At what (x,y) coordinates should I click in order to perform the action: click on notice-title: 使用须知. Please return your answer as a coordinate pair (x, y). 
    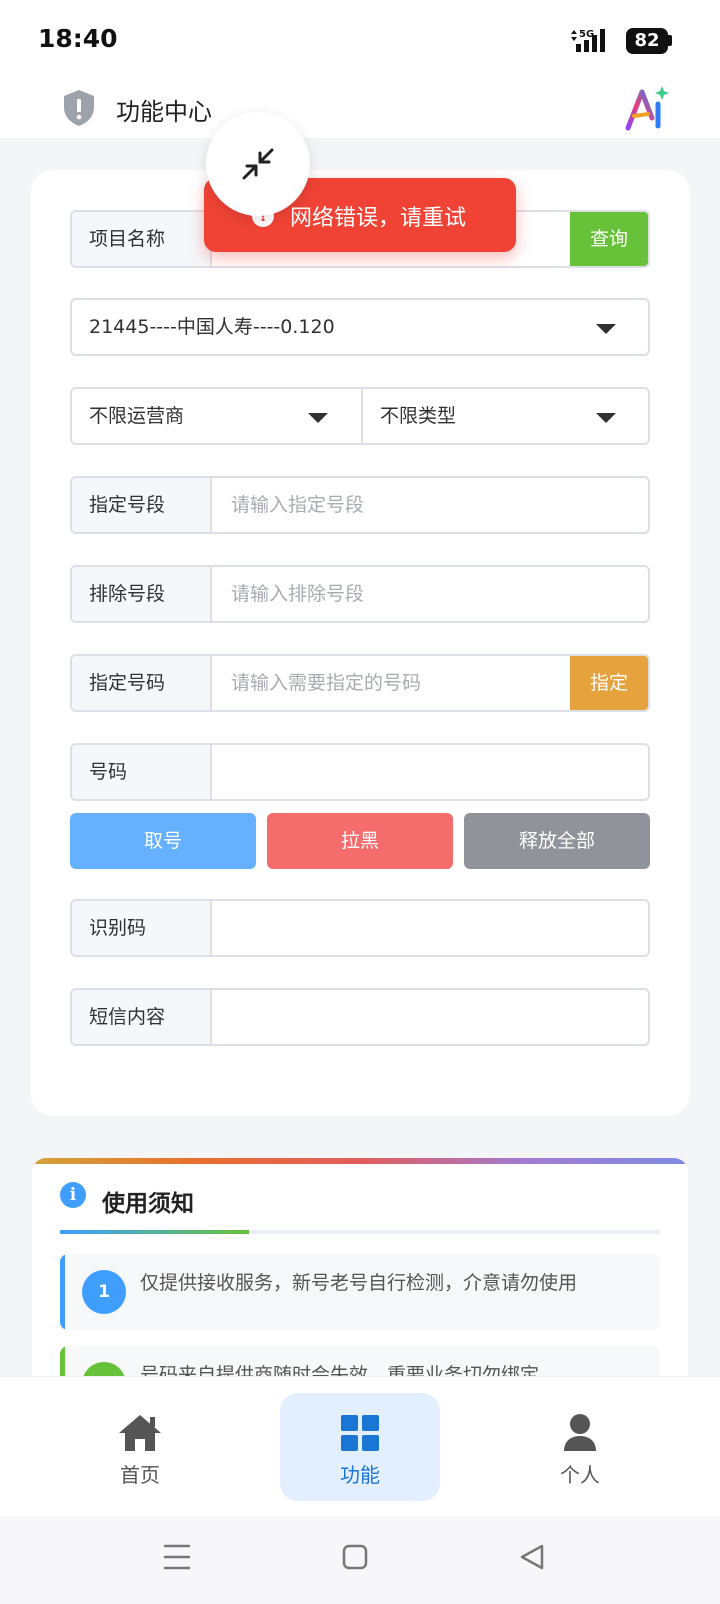
    Looking at the image, I should click on (148, 1204).